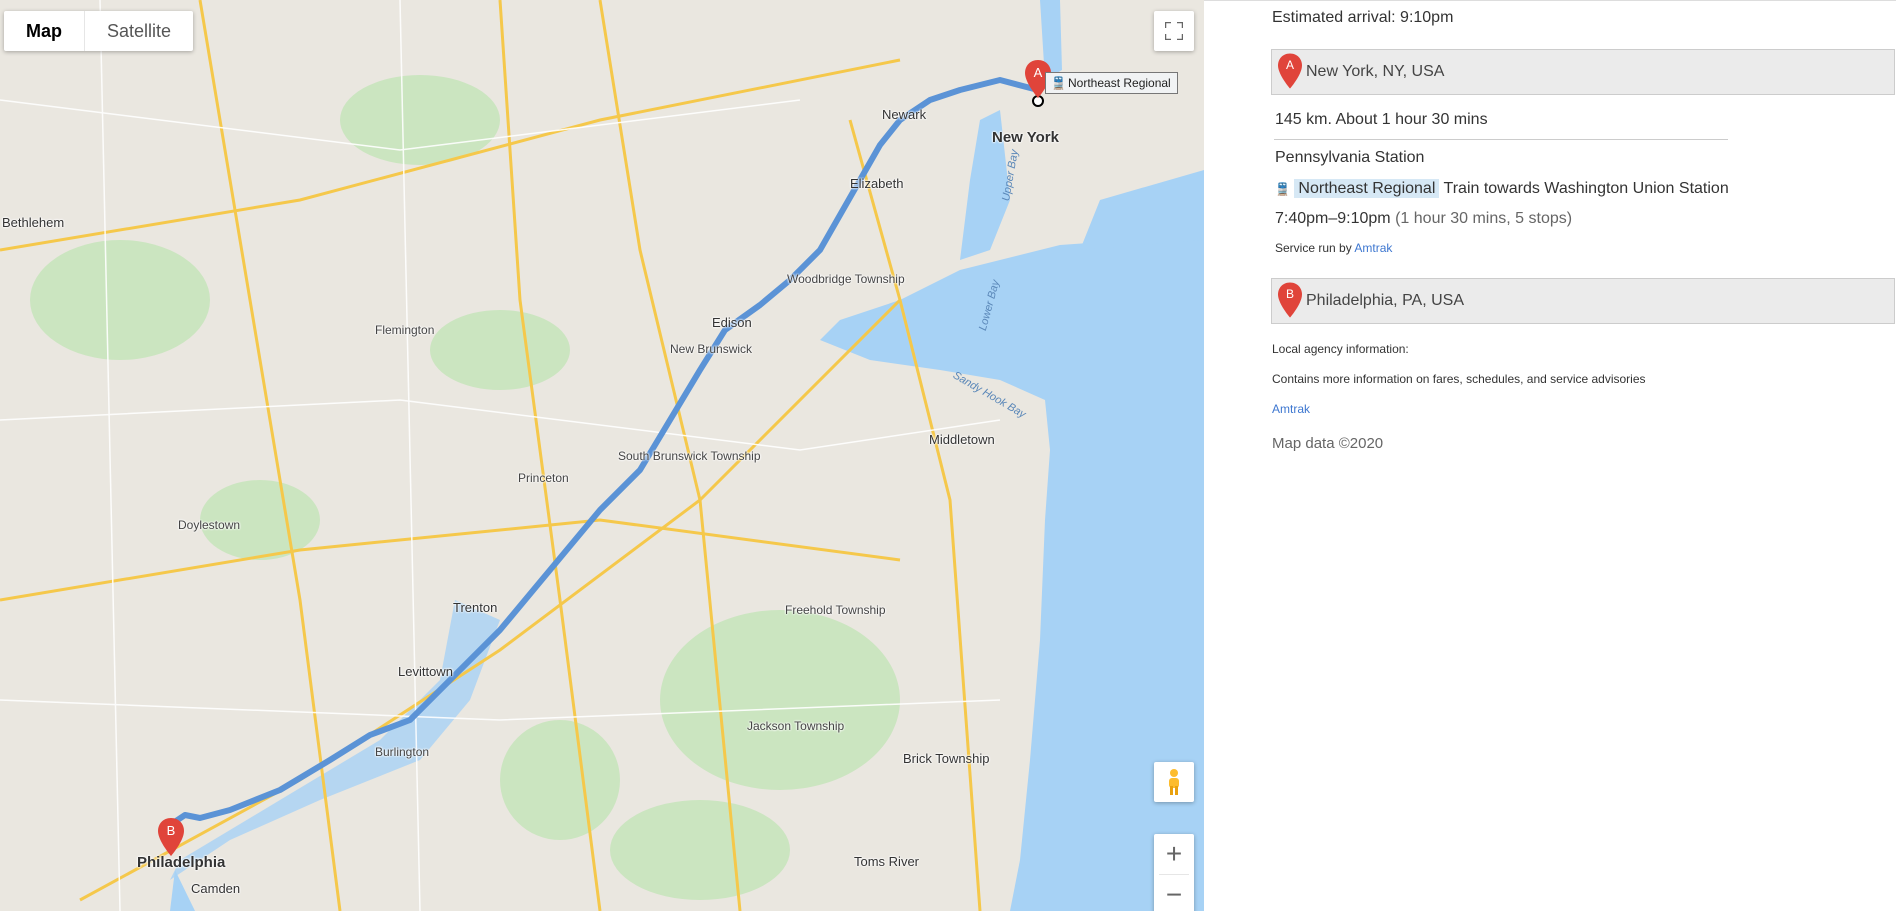 This screenshot has width=1896, height=912. Describe the element at coordinates (1119, 83) in the screenshot. I see `transit-line-chip-label: Northeast Regional` at that location.